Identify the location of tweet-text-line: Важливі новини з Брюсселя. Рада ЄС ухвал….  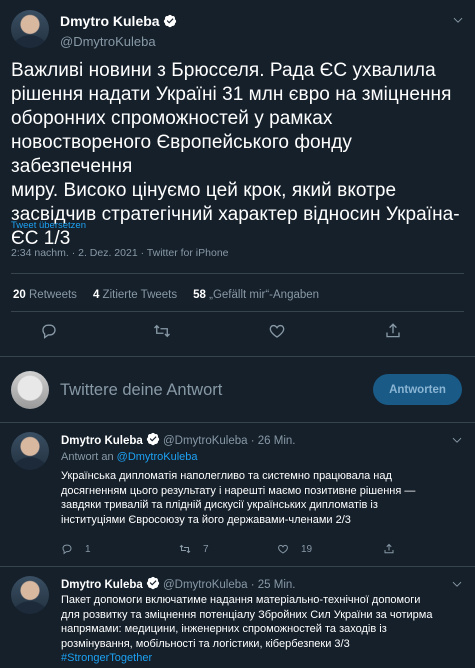
(223, 70).